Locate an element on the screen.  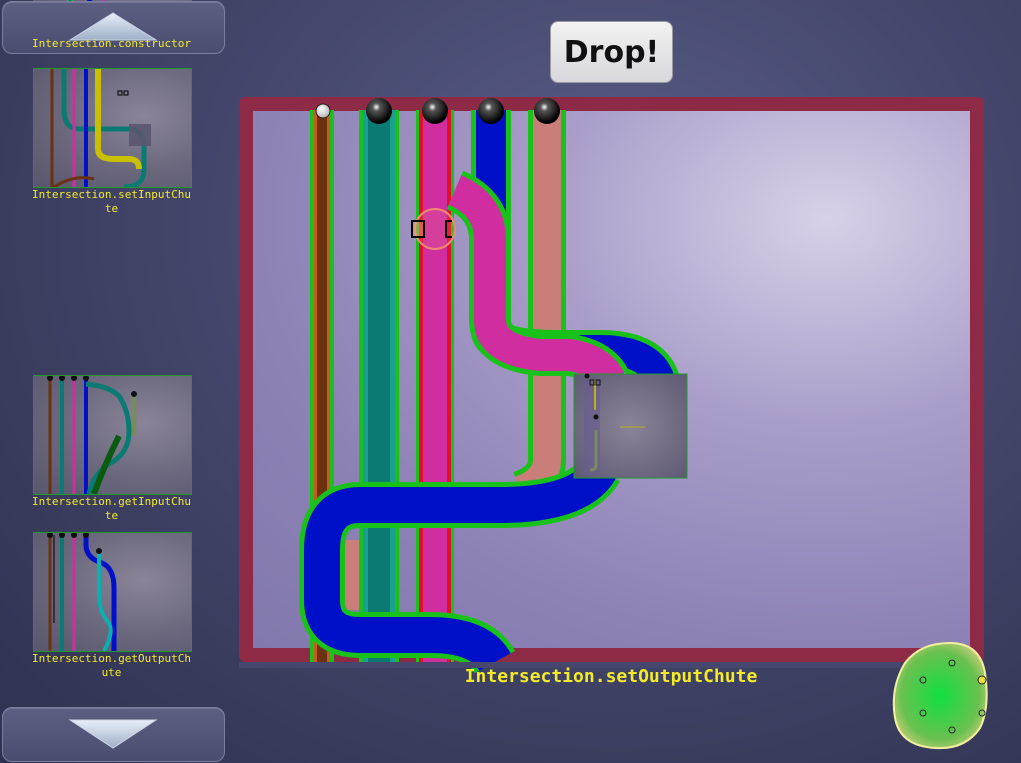
subnetwork-box is located at coordinates (630, 426).